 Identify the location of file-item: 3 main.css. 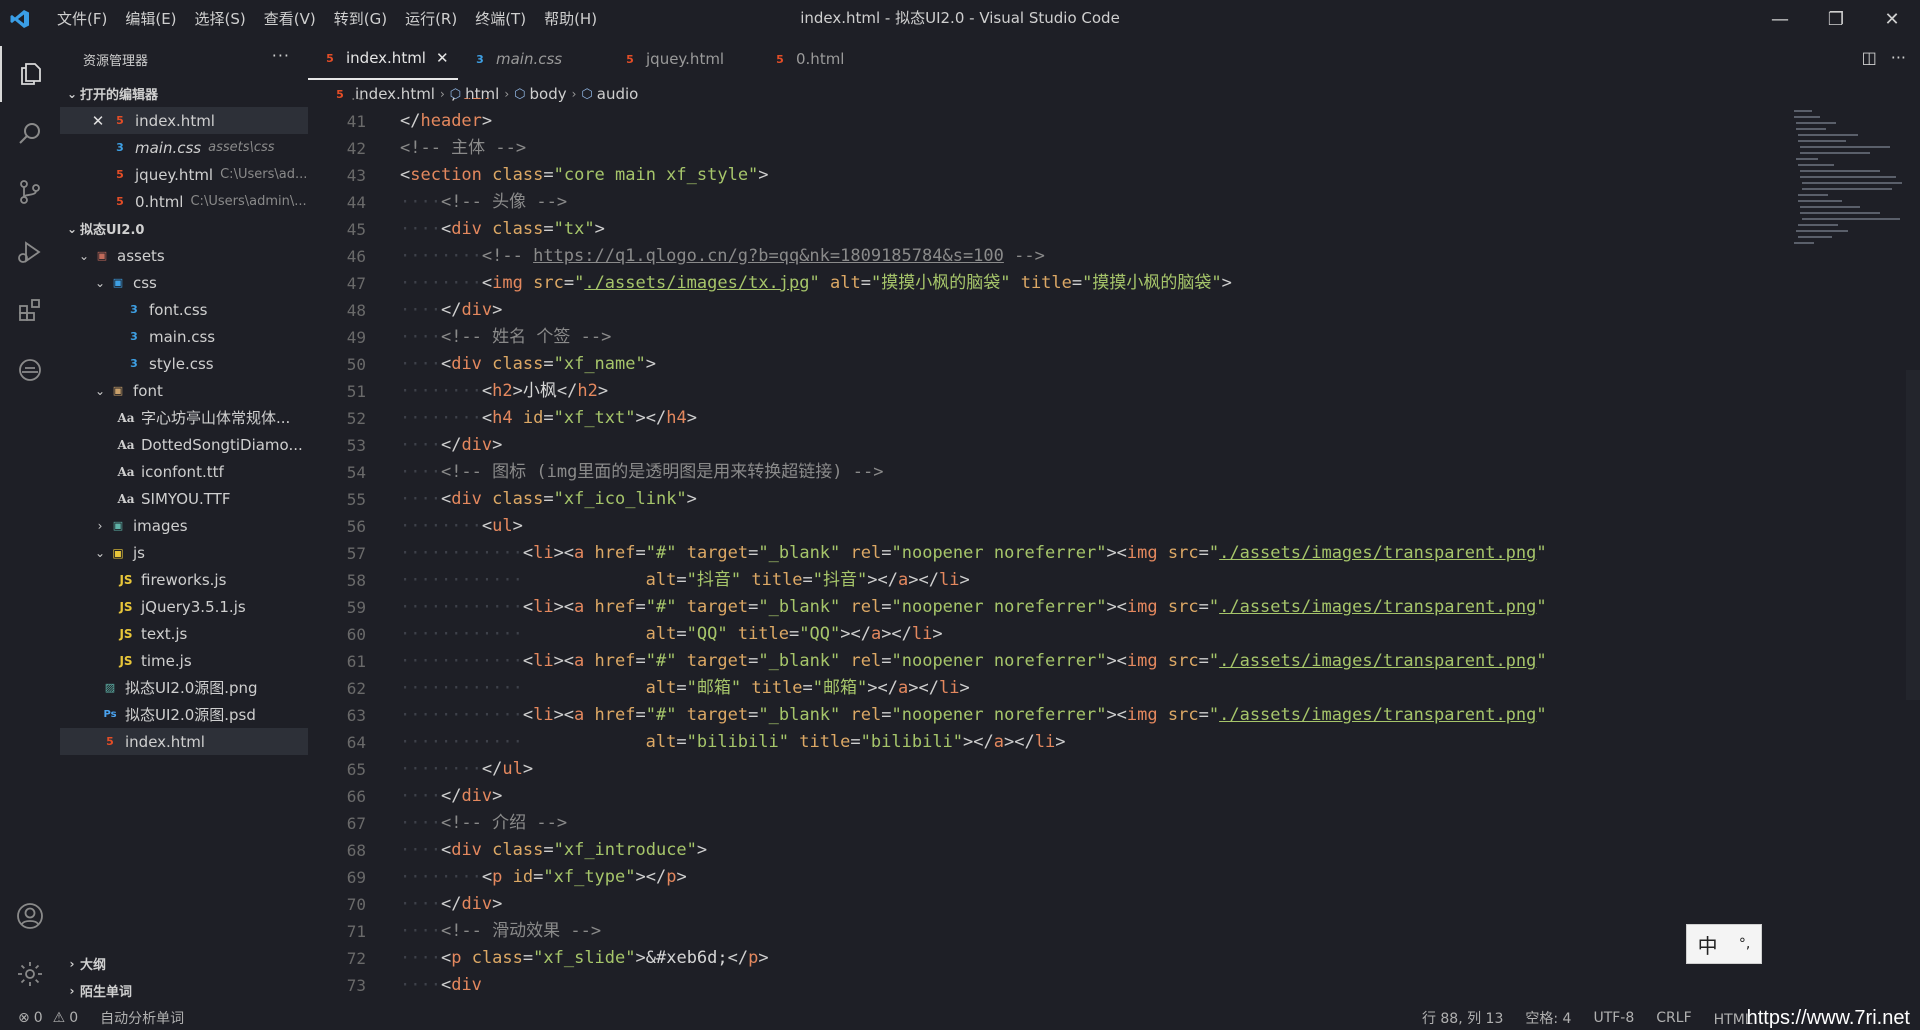
(184, 336).